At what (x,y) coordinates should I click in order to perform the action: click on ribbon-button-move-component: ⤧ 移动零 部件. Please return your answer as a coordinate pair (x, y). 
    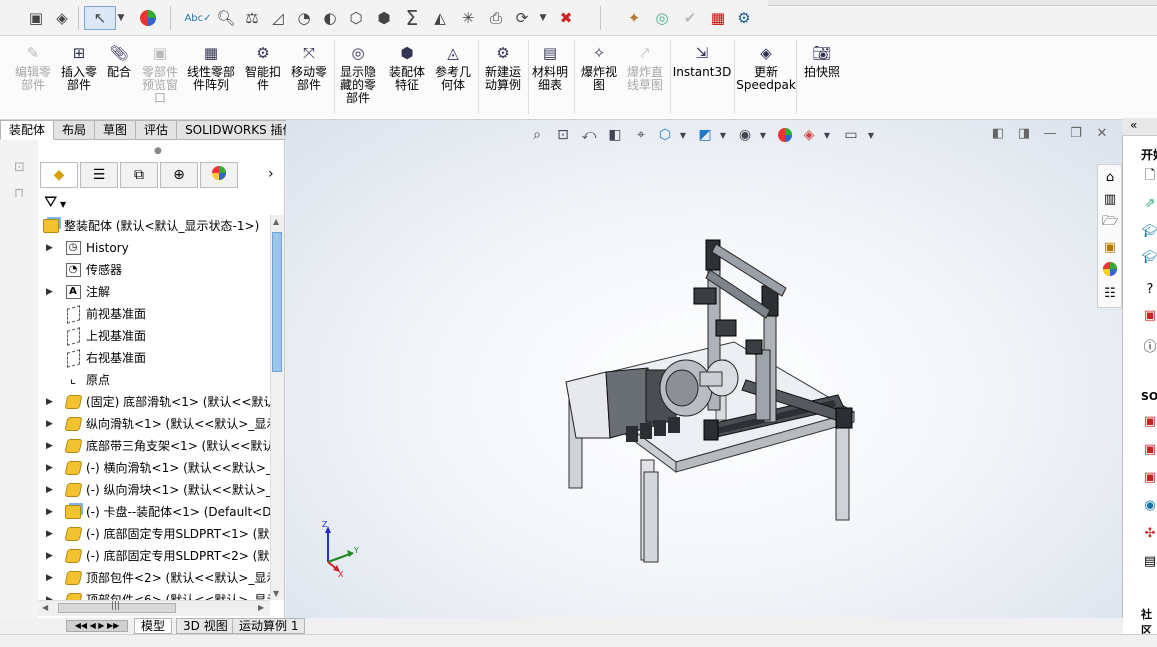
    Looking at the image, I should click on (309, 67).